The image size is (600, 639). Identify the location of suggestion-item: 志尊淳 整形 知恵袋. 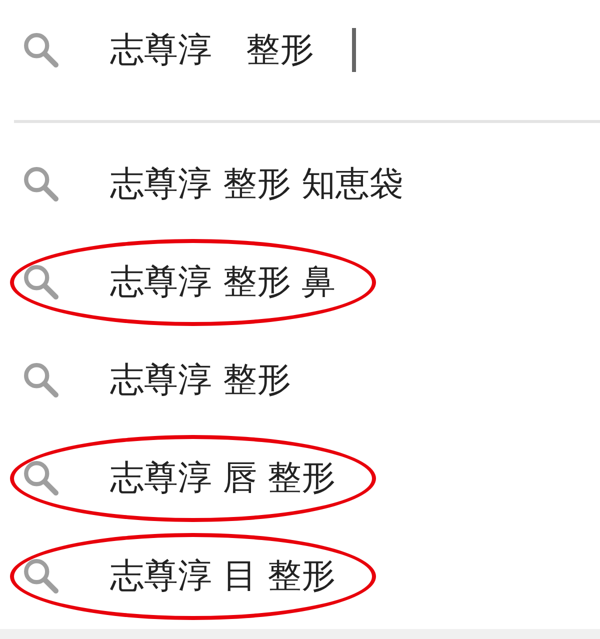
(257, 184).